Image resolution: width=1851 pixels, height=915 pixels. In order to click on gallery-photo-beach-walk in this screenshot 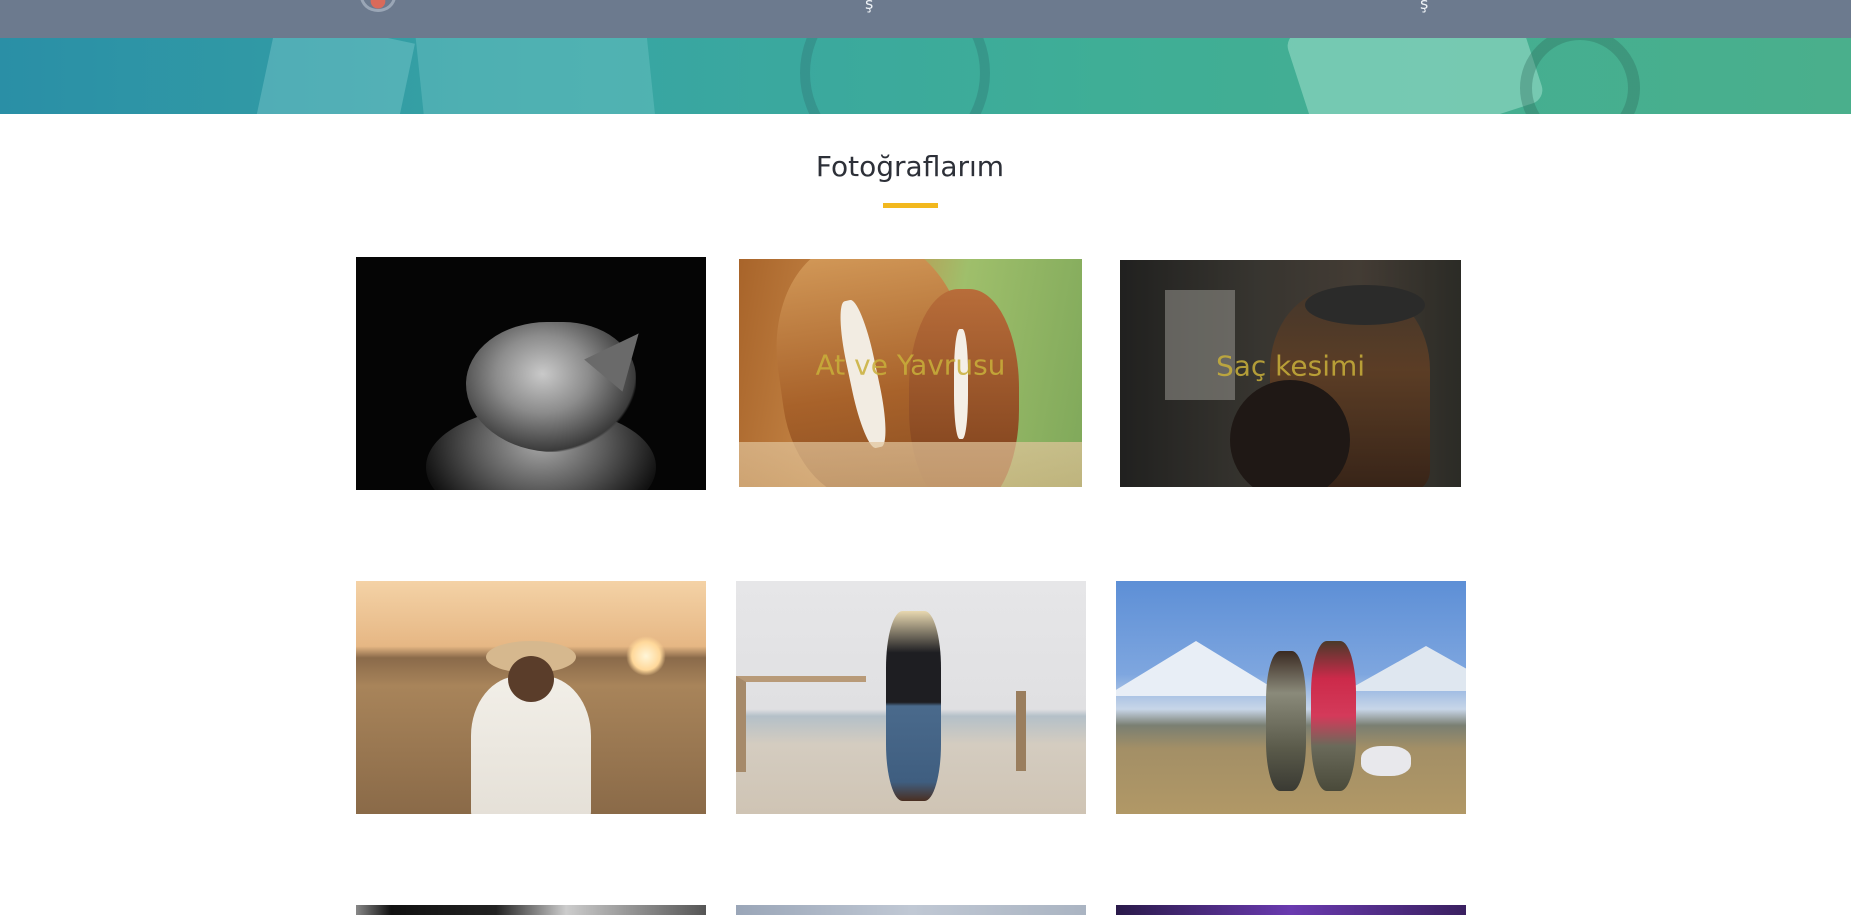, I will do `click(911, 697)`.